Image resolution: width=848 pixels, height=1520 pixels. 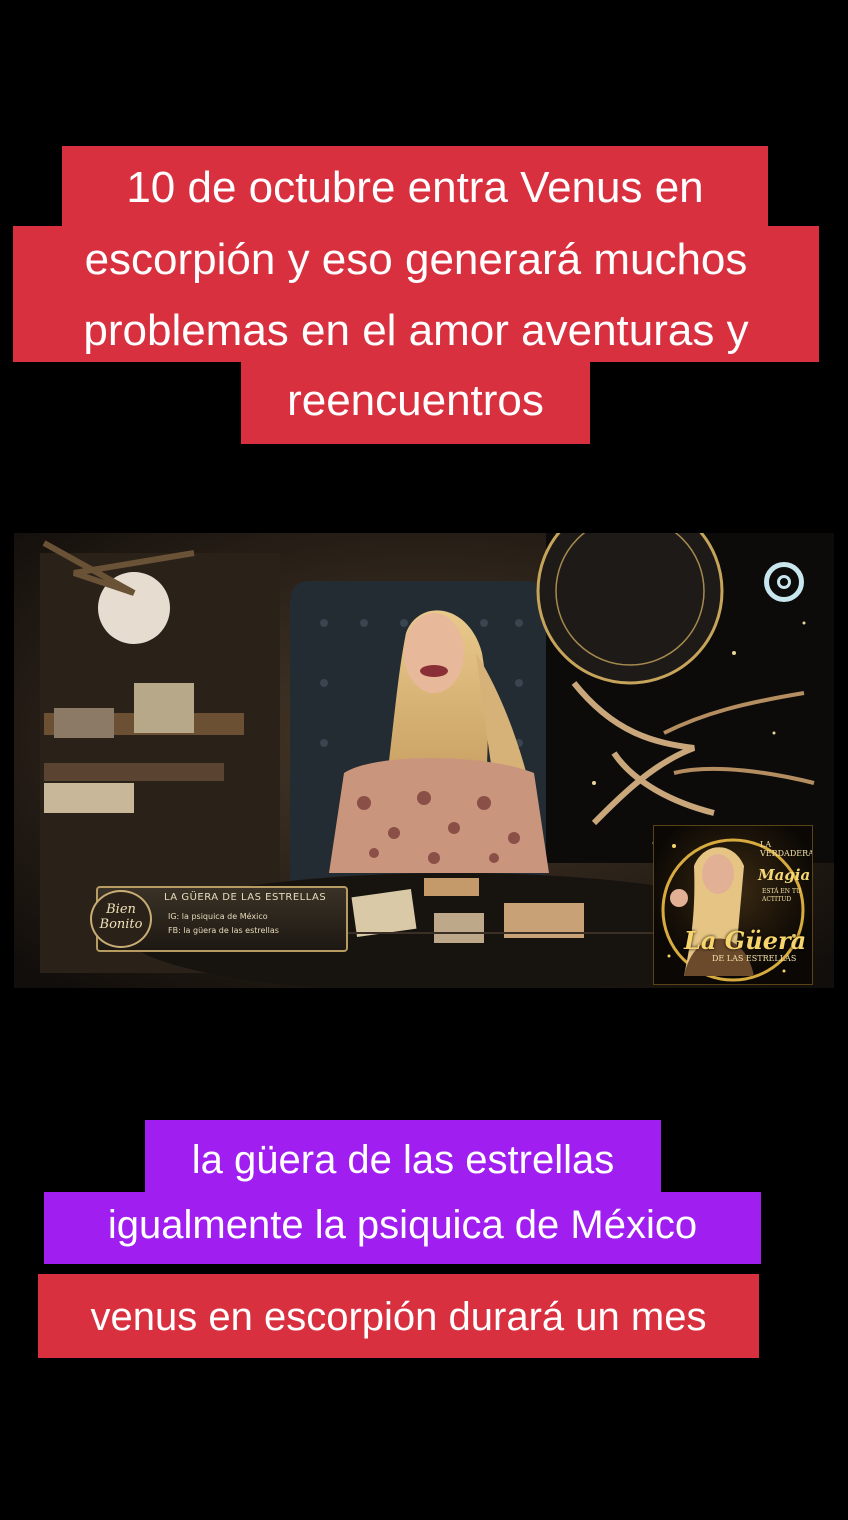 What do you see at coordinates (415, 186) in the screenshot?
I see `top-caption-line-1: 10 de octubre entra Venus en` at bounding box center [415, 186].